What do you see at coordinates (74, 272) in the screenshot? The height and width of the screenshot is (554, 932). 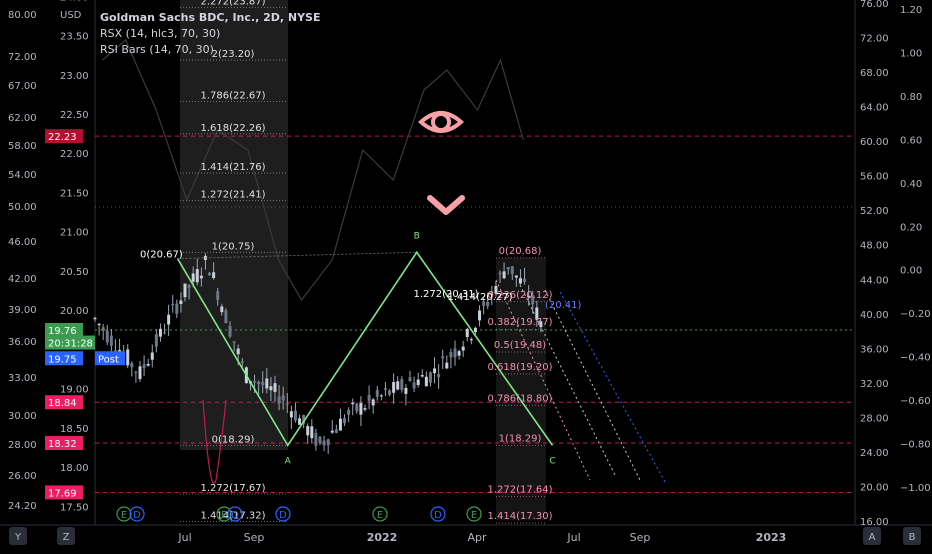 I see `price-tick-inner: 20.50` at bounding box center [74, 272].